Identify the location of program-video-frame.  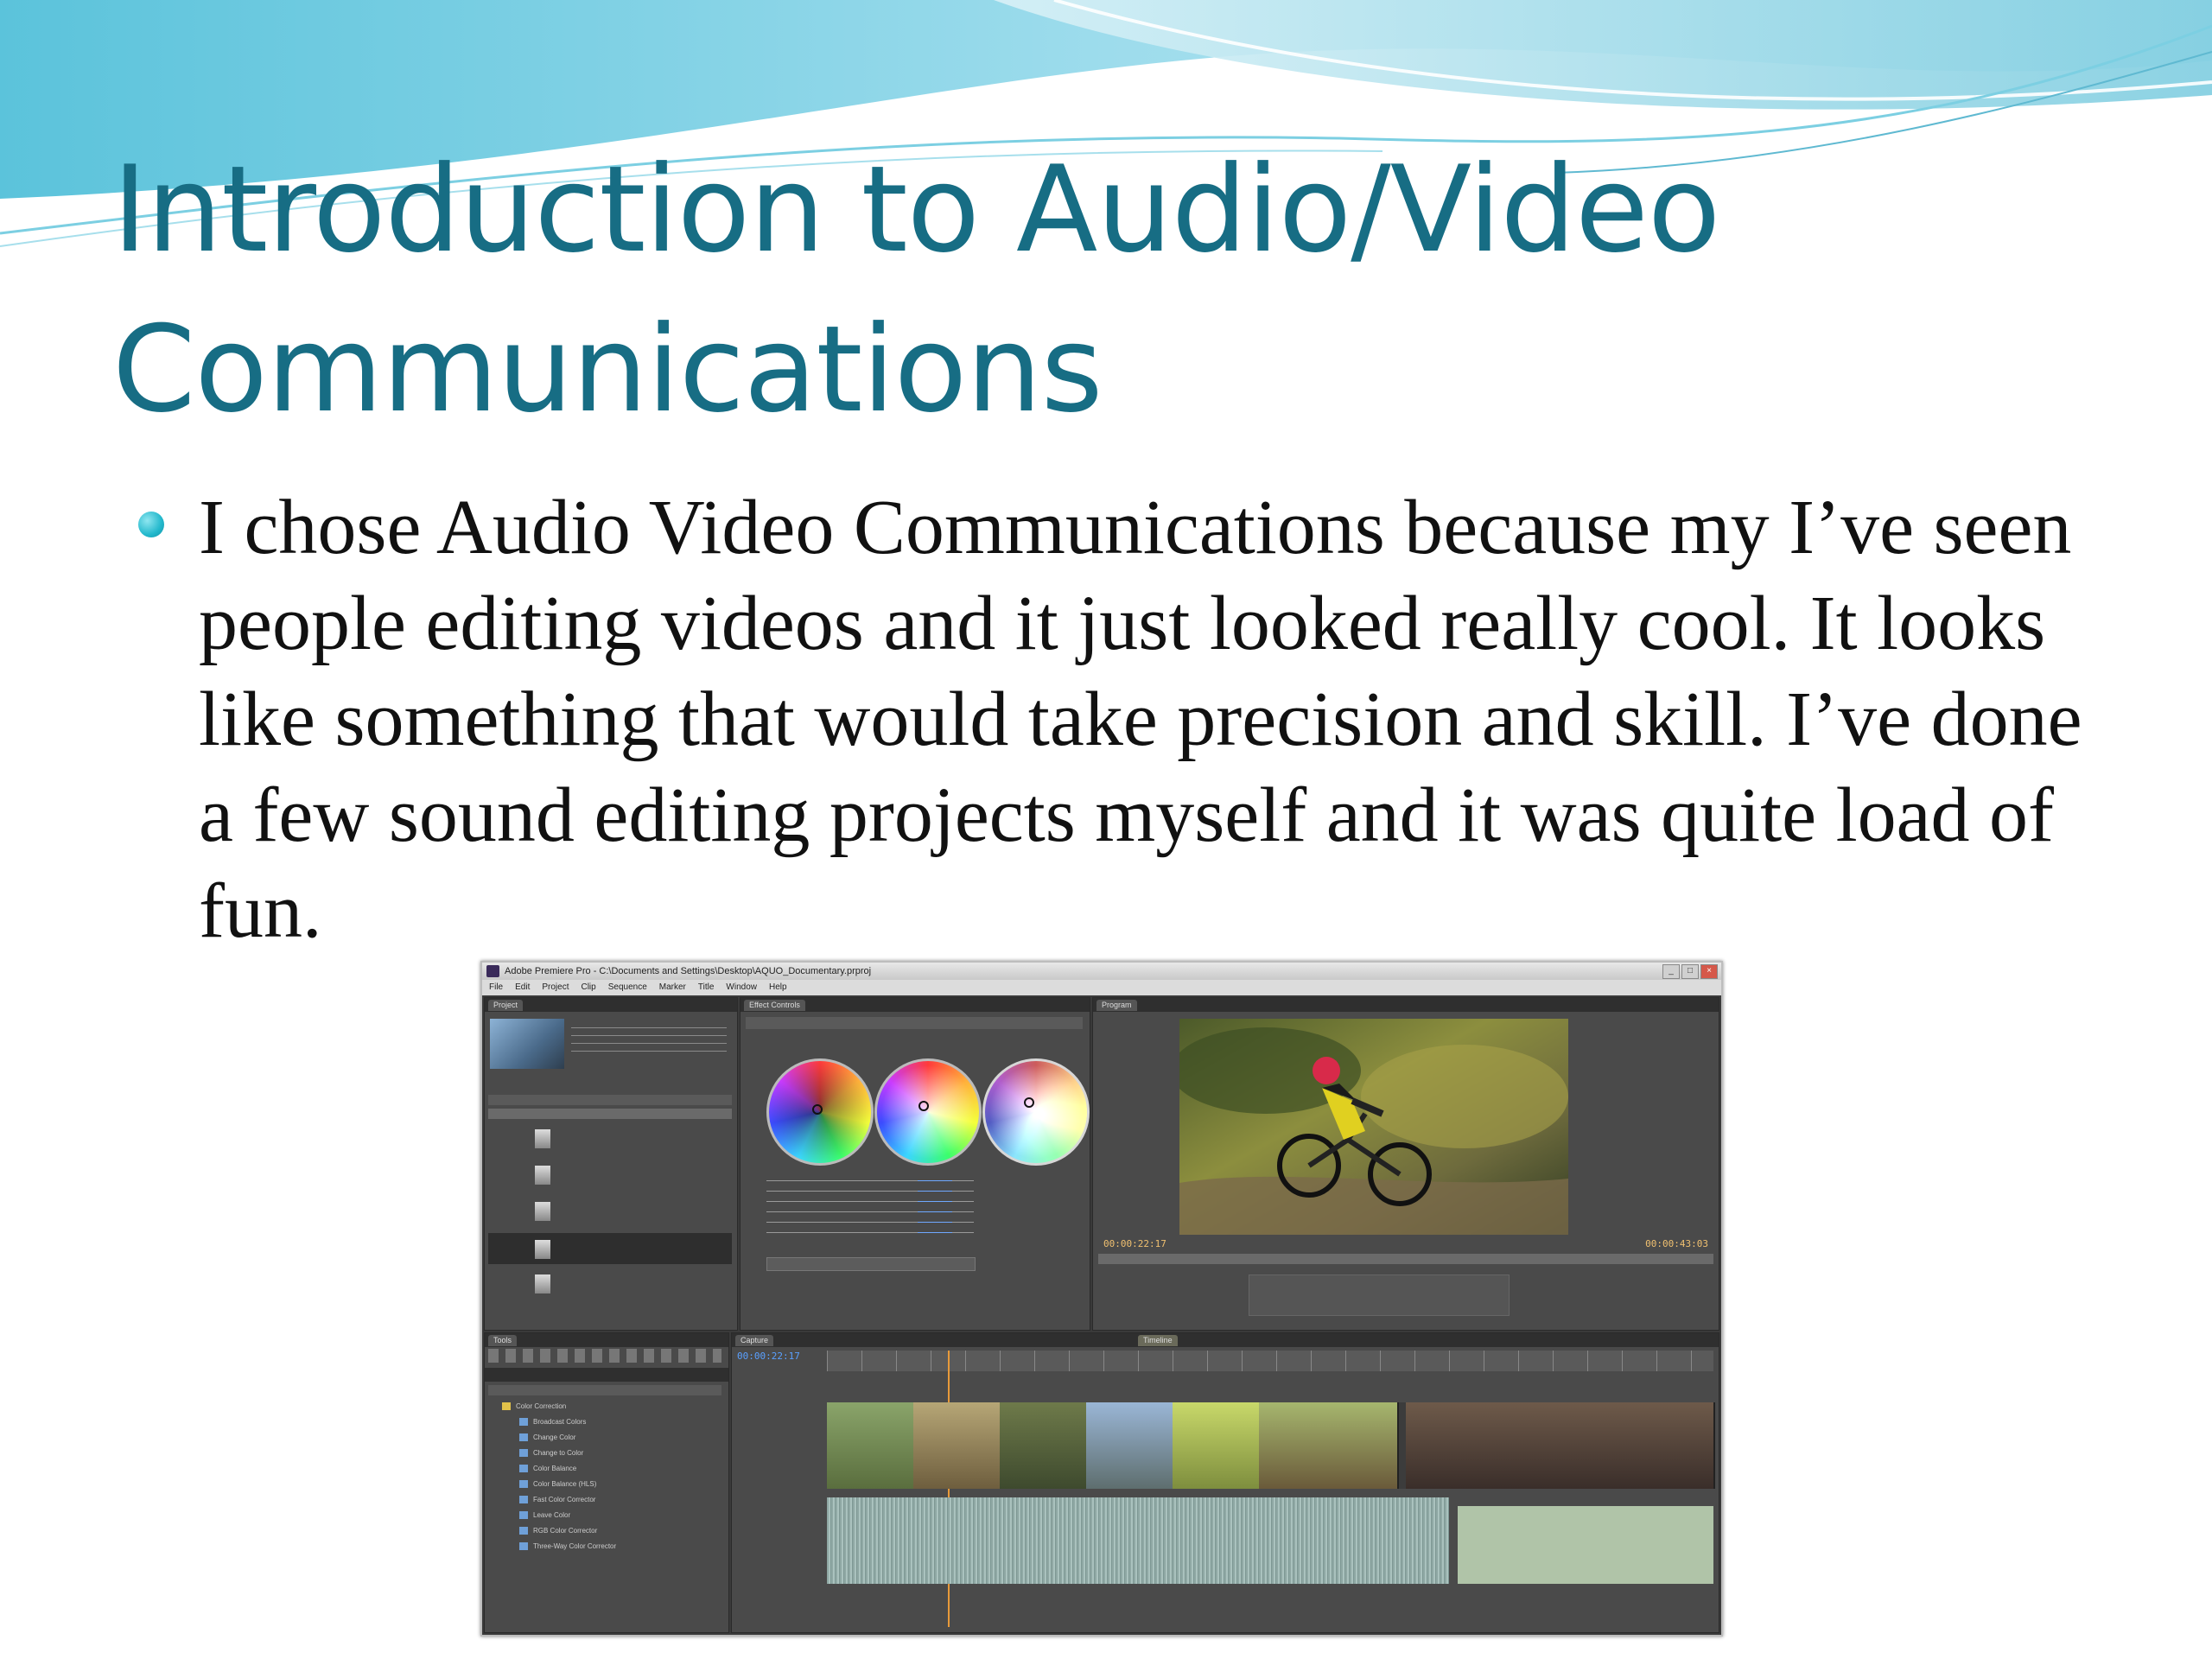
(1373, 1127).